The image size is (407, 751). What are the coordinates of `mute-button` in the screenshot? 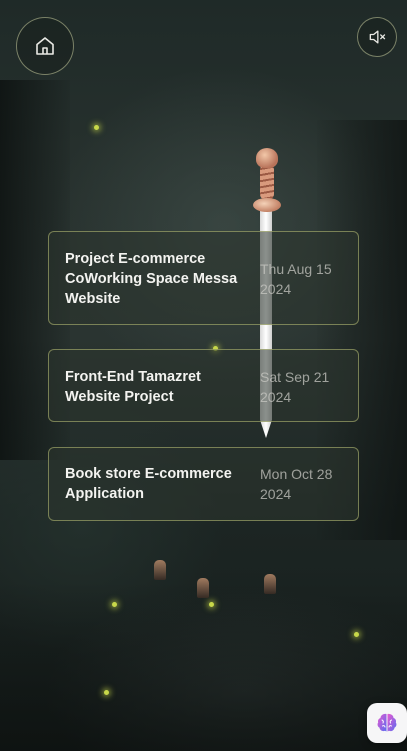 It's located at (377, 37).